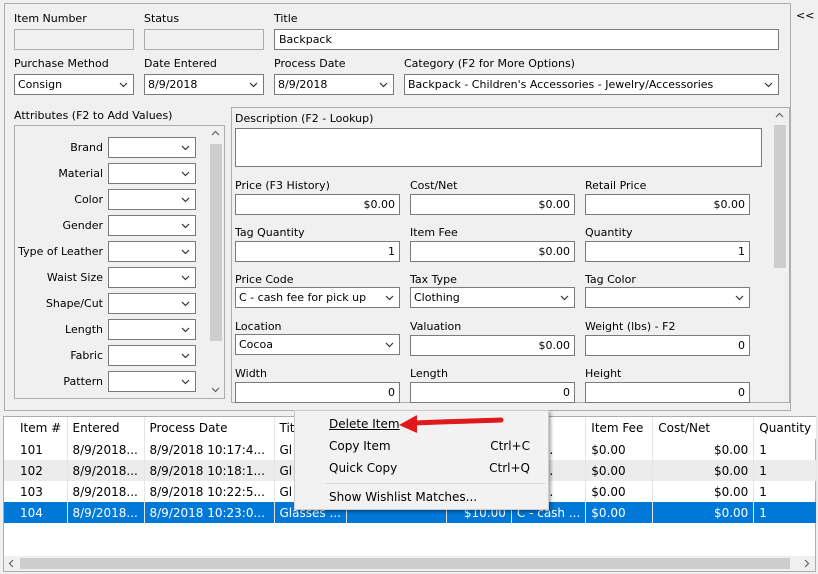 This screenshot has width=818, height=574. What do you see at coordinates (421, 446) in the screenshot?
I see `menu-item-copy: Copy Item Ctrl+C` at bounding box center [421, 446].